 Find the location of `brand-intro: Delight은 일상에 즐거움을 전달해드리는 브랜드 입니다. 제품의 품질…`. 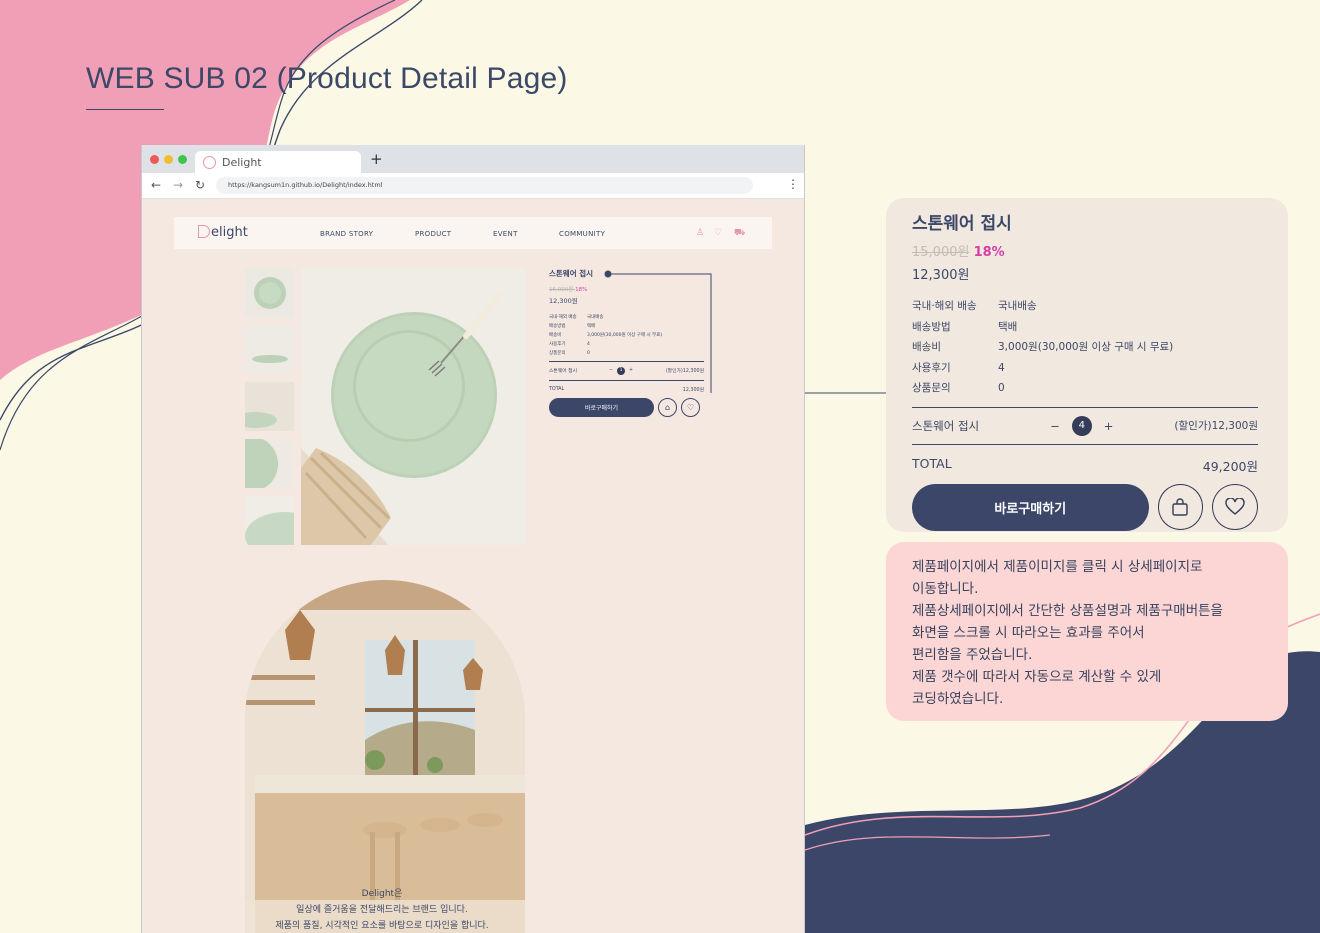

brand-intro: Delight은 일상에 즐거움을 전달해드리는 브랜드 입니다. 제품의 품질… is located at coordinates (382, 910).